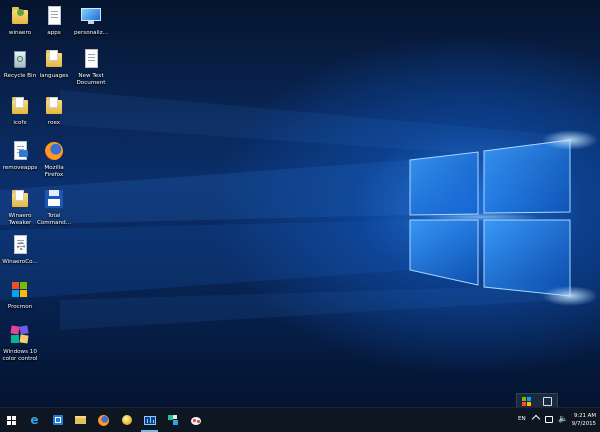 The width and height of the screenshot is (600, 432). I want to click on desktop-icon-procmon: Procmon, so click(20, 295).